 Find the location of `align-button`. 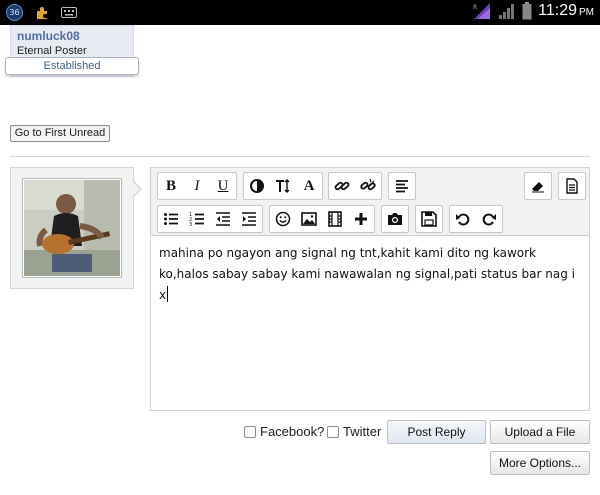

align-button is located at coordinates (402, 186).